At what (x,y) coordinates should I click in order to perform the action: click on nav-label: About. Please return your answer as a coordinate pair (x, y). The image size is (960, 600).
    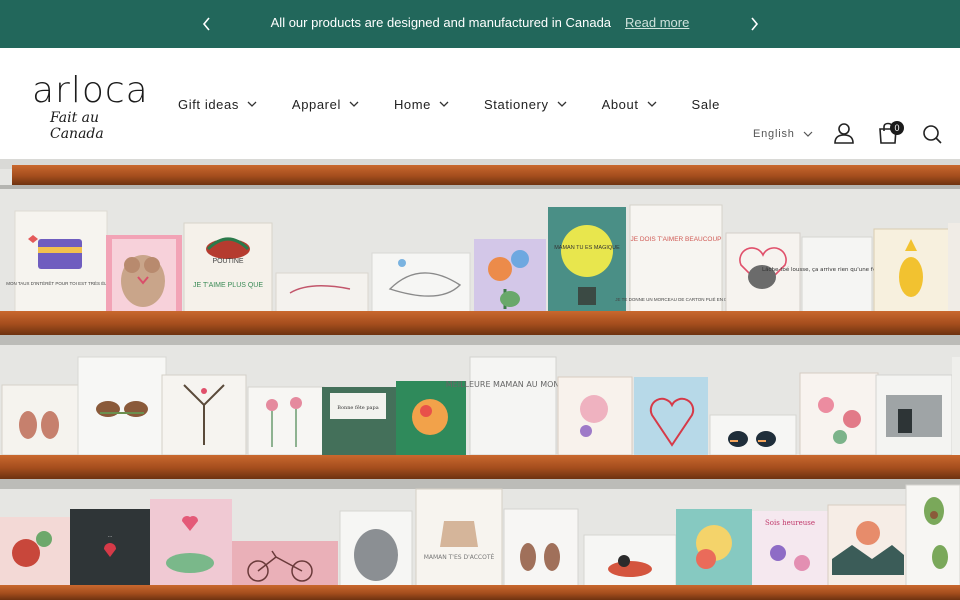
    Looking at the image, I should click on (620, 104).